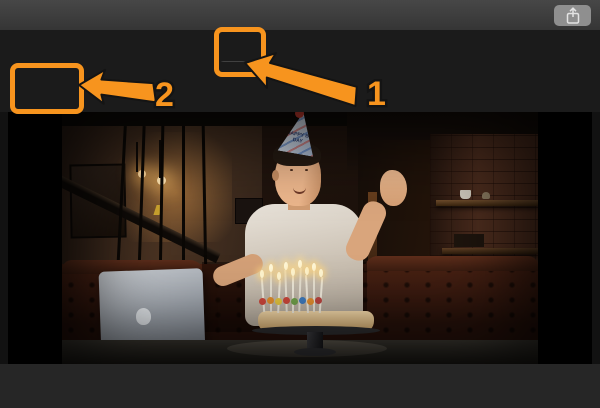 The image size is (600, 408). I want to click on share-icon, so click(572, 15).